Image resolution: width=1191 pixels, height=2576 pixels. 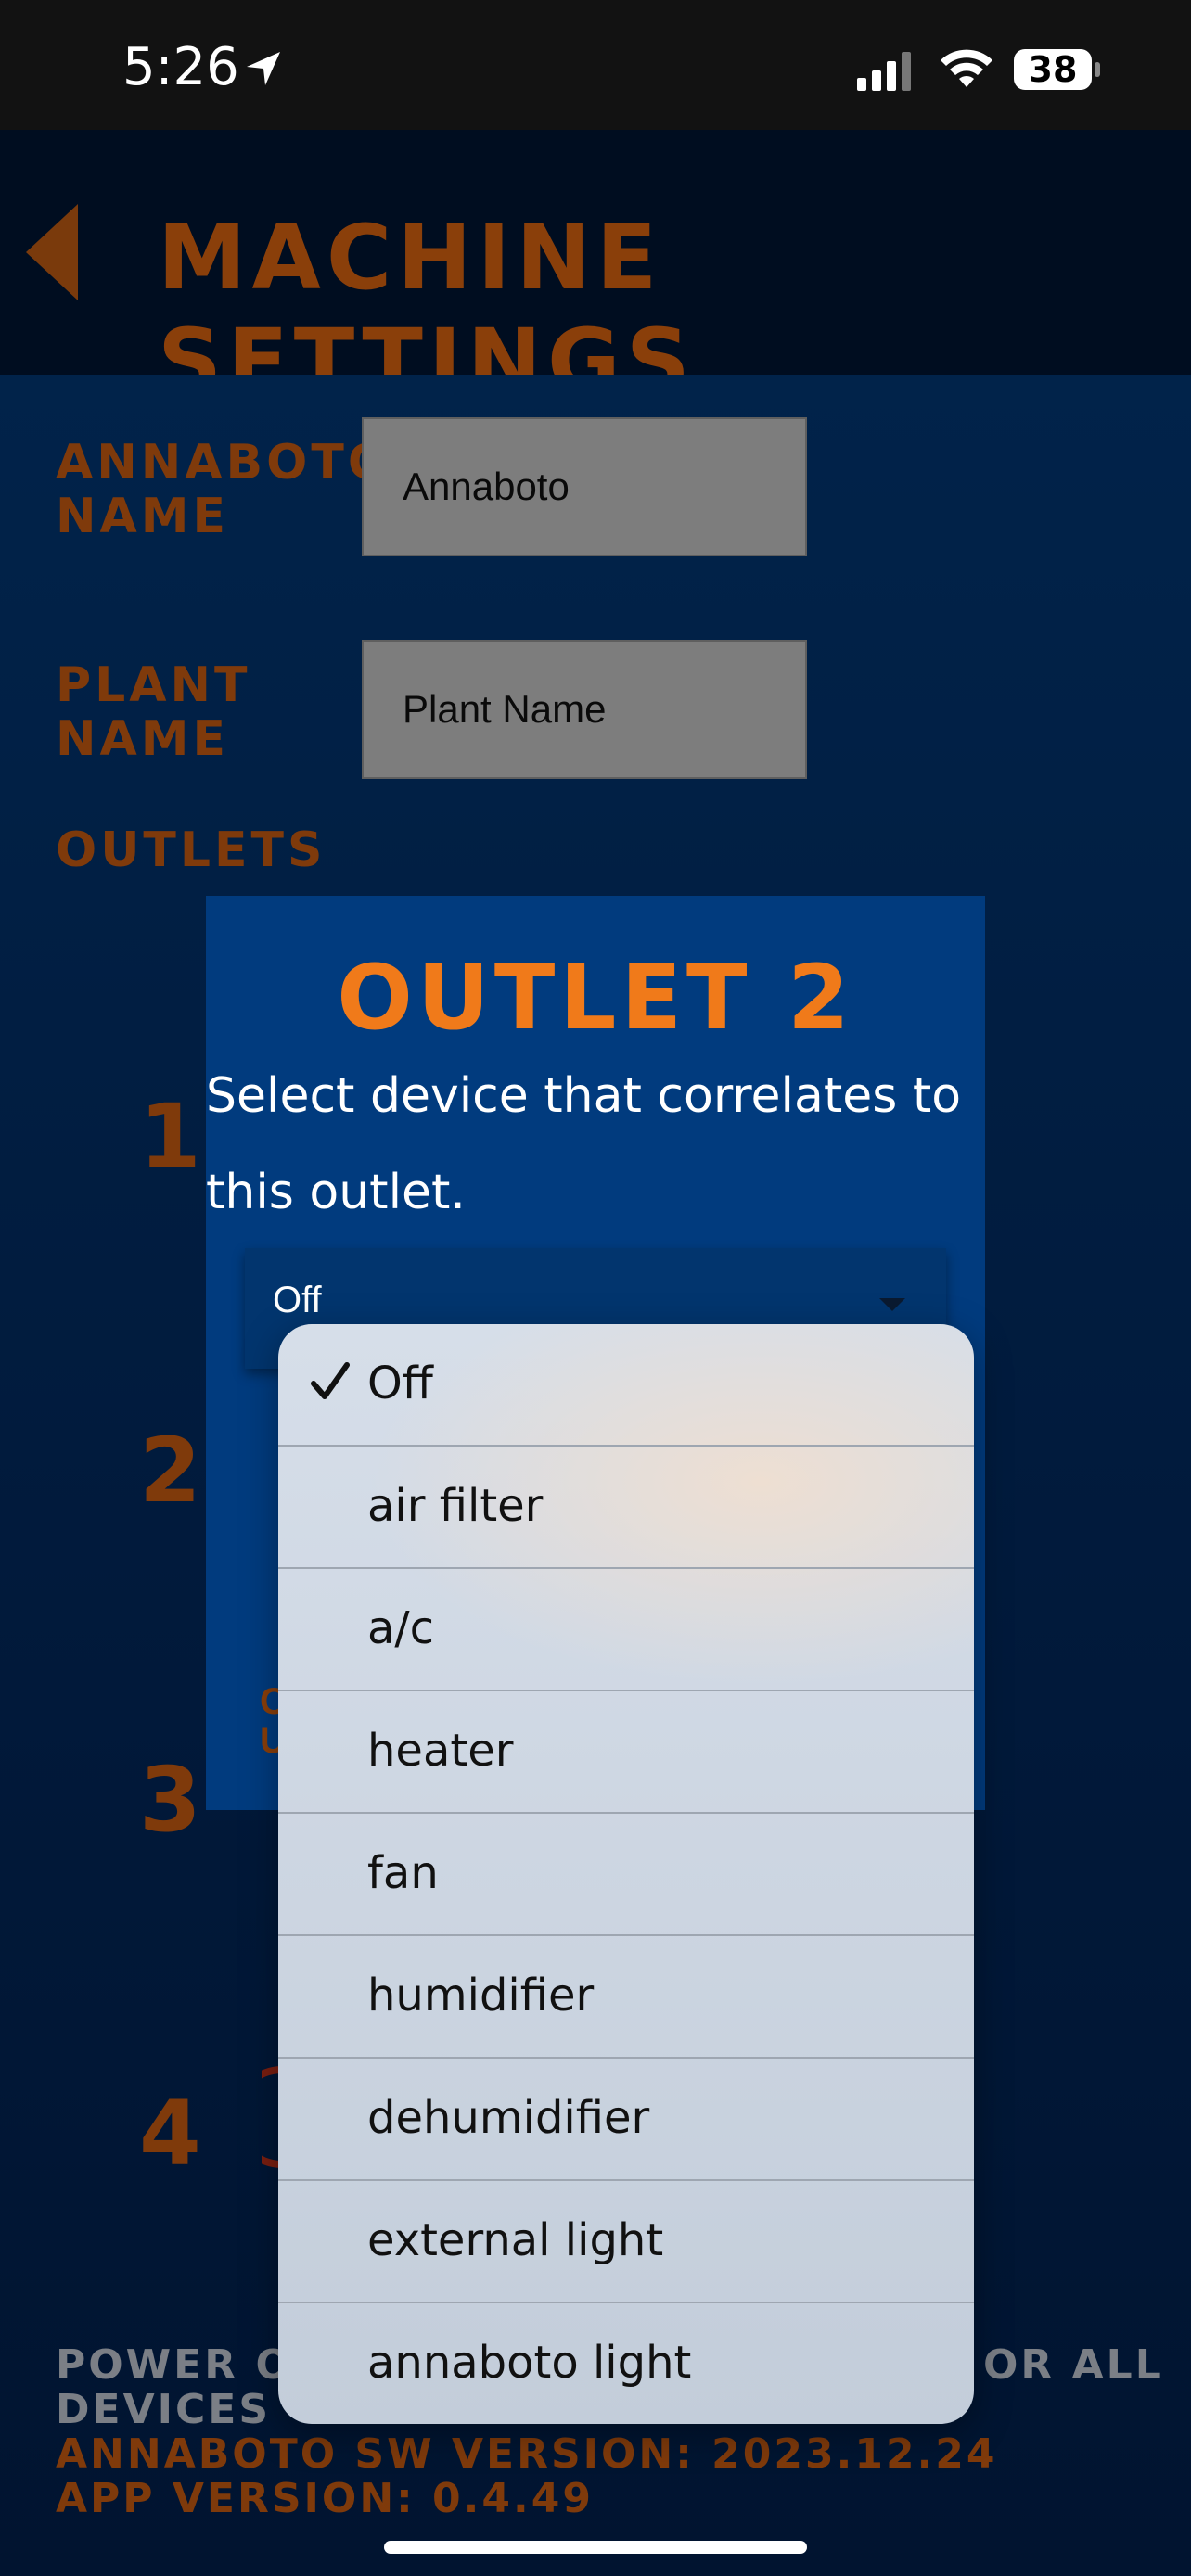 What do you see at coordinates (626, 1630) in the screenshot?
I see `dropdown-option-ac: a/c` at bounding box center [626, 1630].